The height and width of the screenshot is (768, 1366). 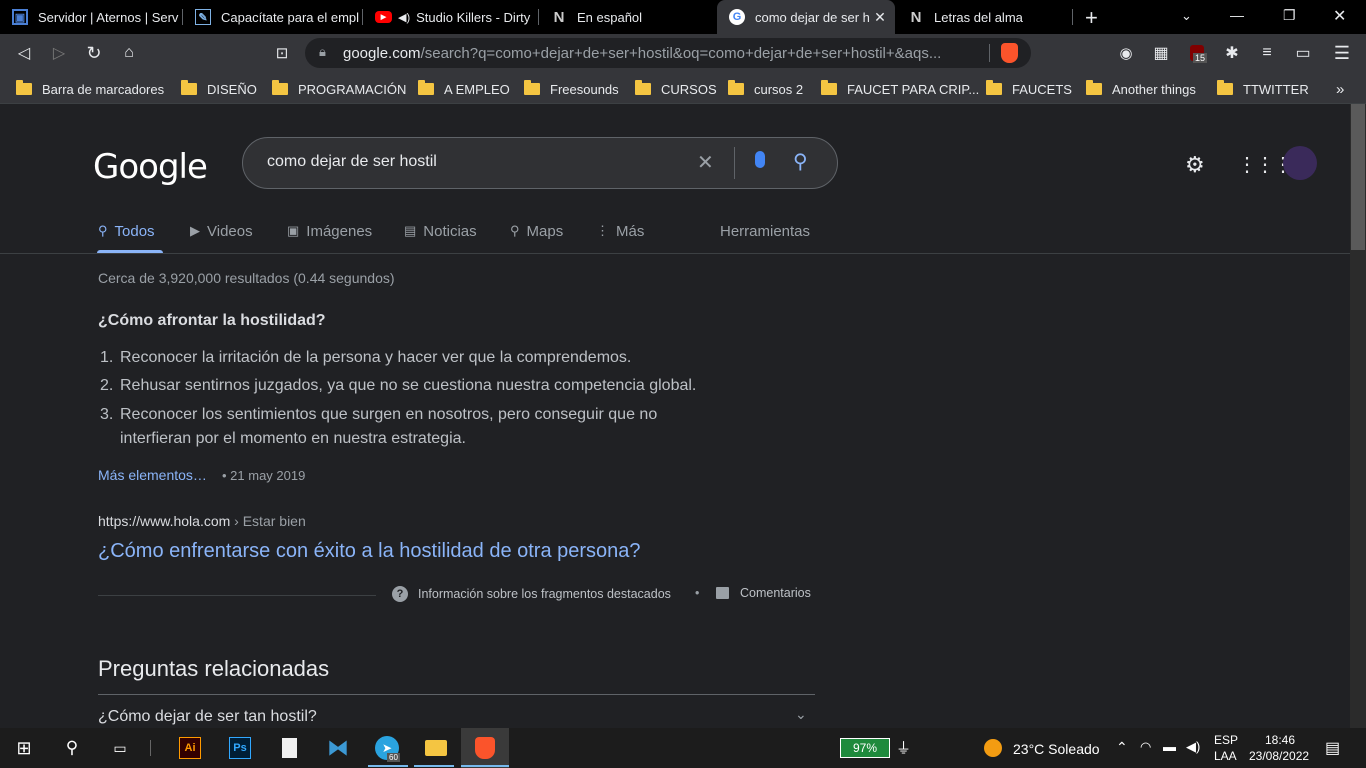 What do you see at coordinates (24, 53) in the screenshot?
I see `back-icon: ◁` at bounding box center [24, 53].